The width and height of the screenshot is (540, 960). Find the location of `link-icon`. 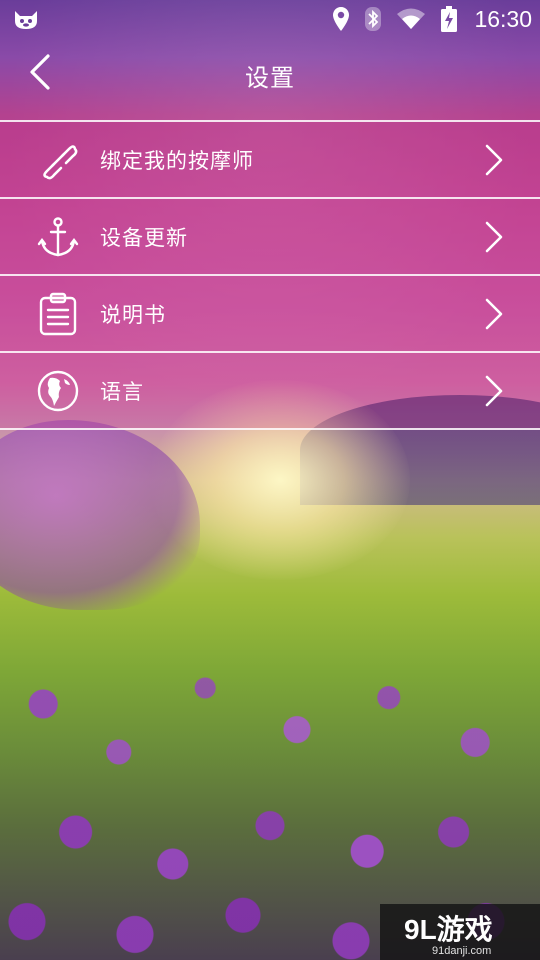

link-icon is located at coordinates (58, 160).